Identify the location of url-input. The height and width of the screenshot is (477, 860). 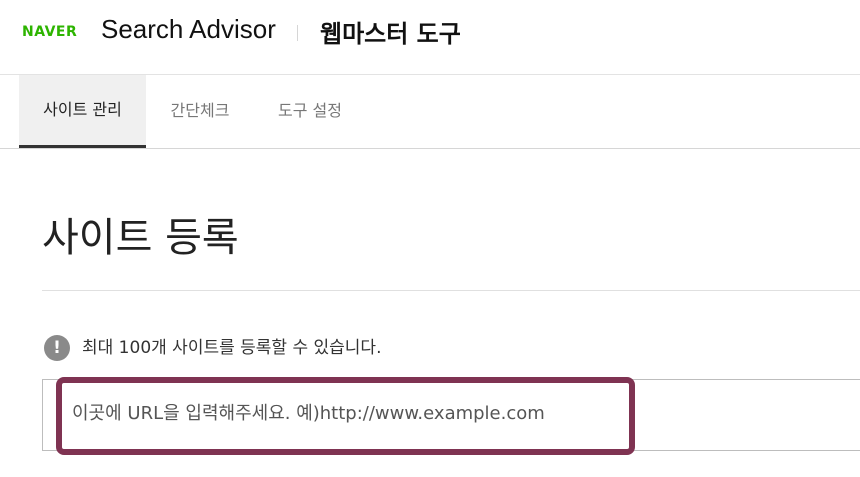
(344, 413).